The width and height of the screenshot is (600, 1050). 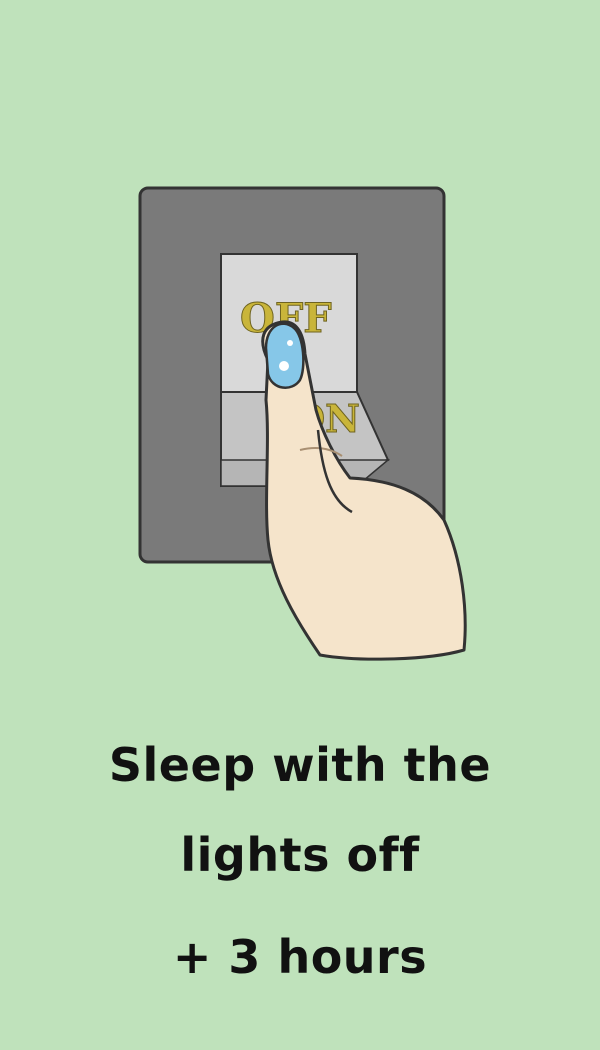 I want to click on fingernail, so click(x=284, y=355).